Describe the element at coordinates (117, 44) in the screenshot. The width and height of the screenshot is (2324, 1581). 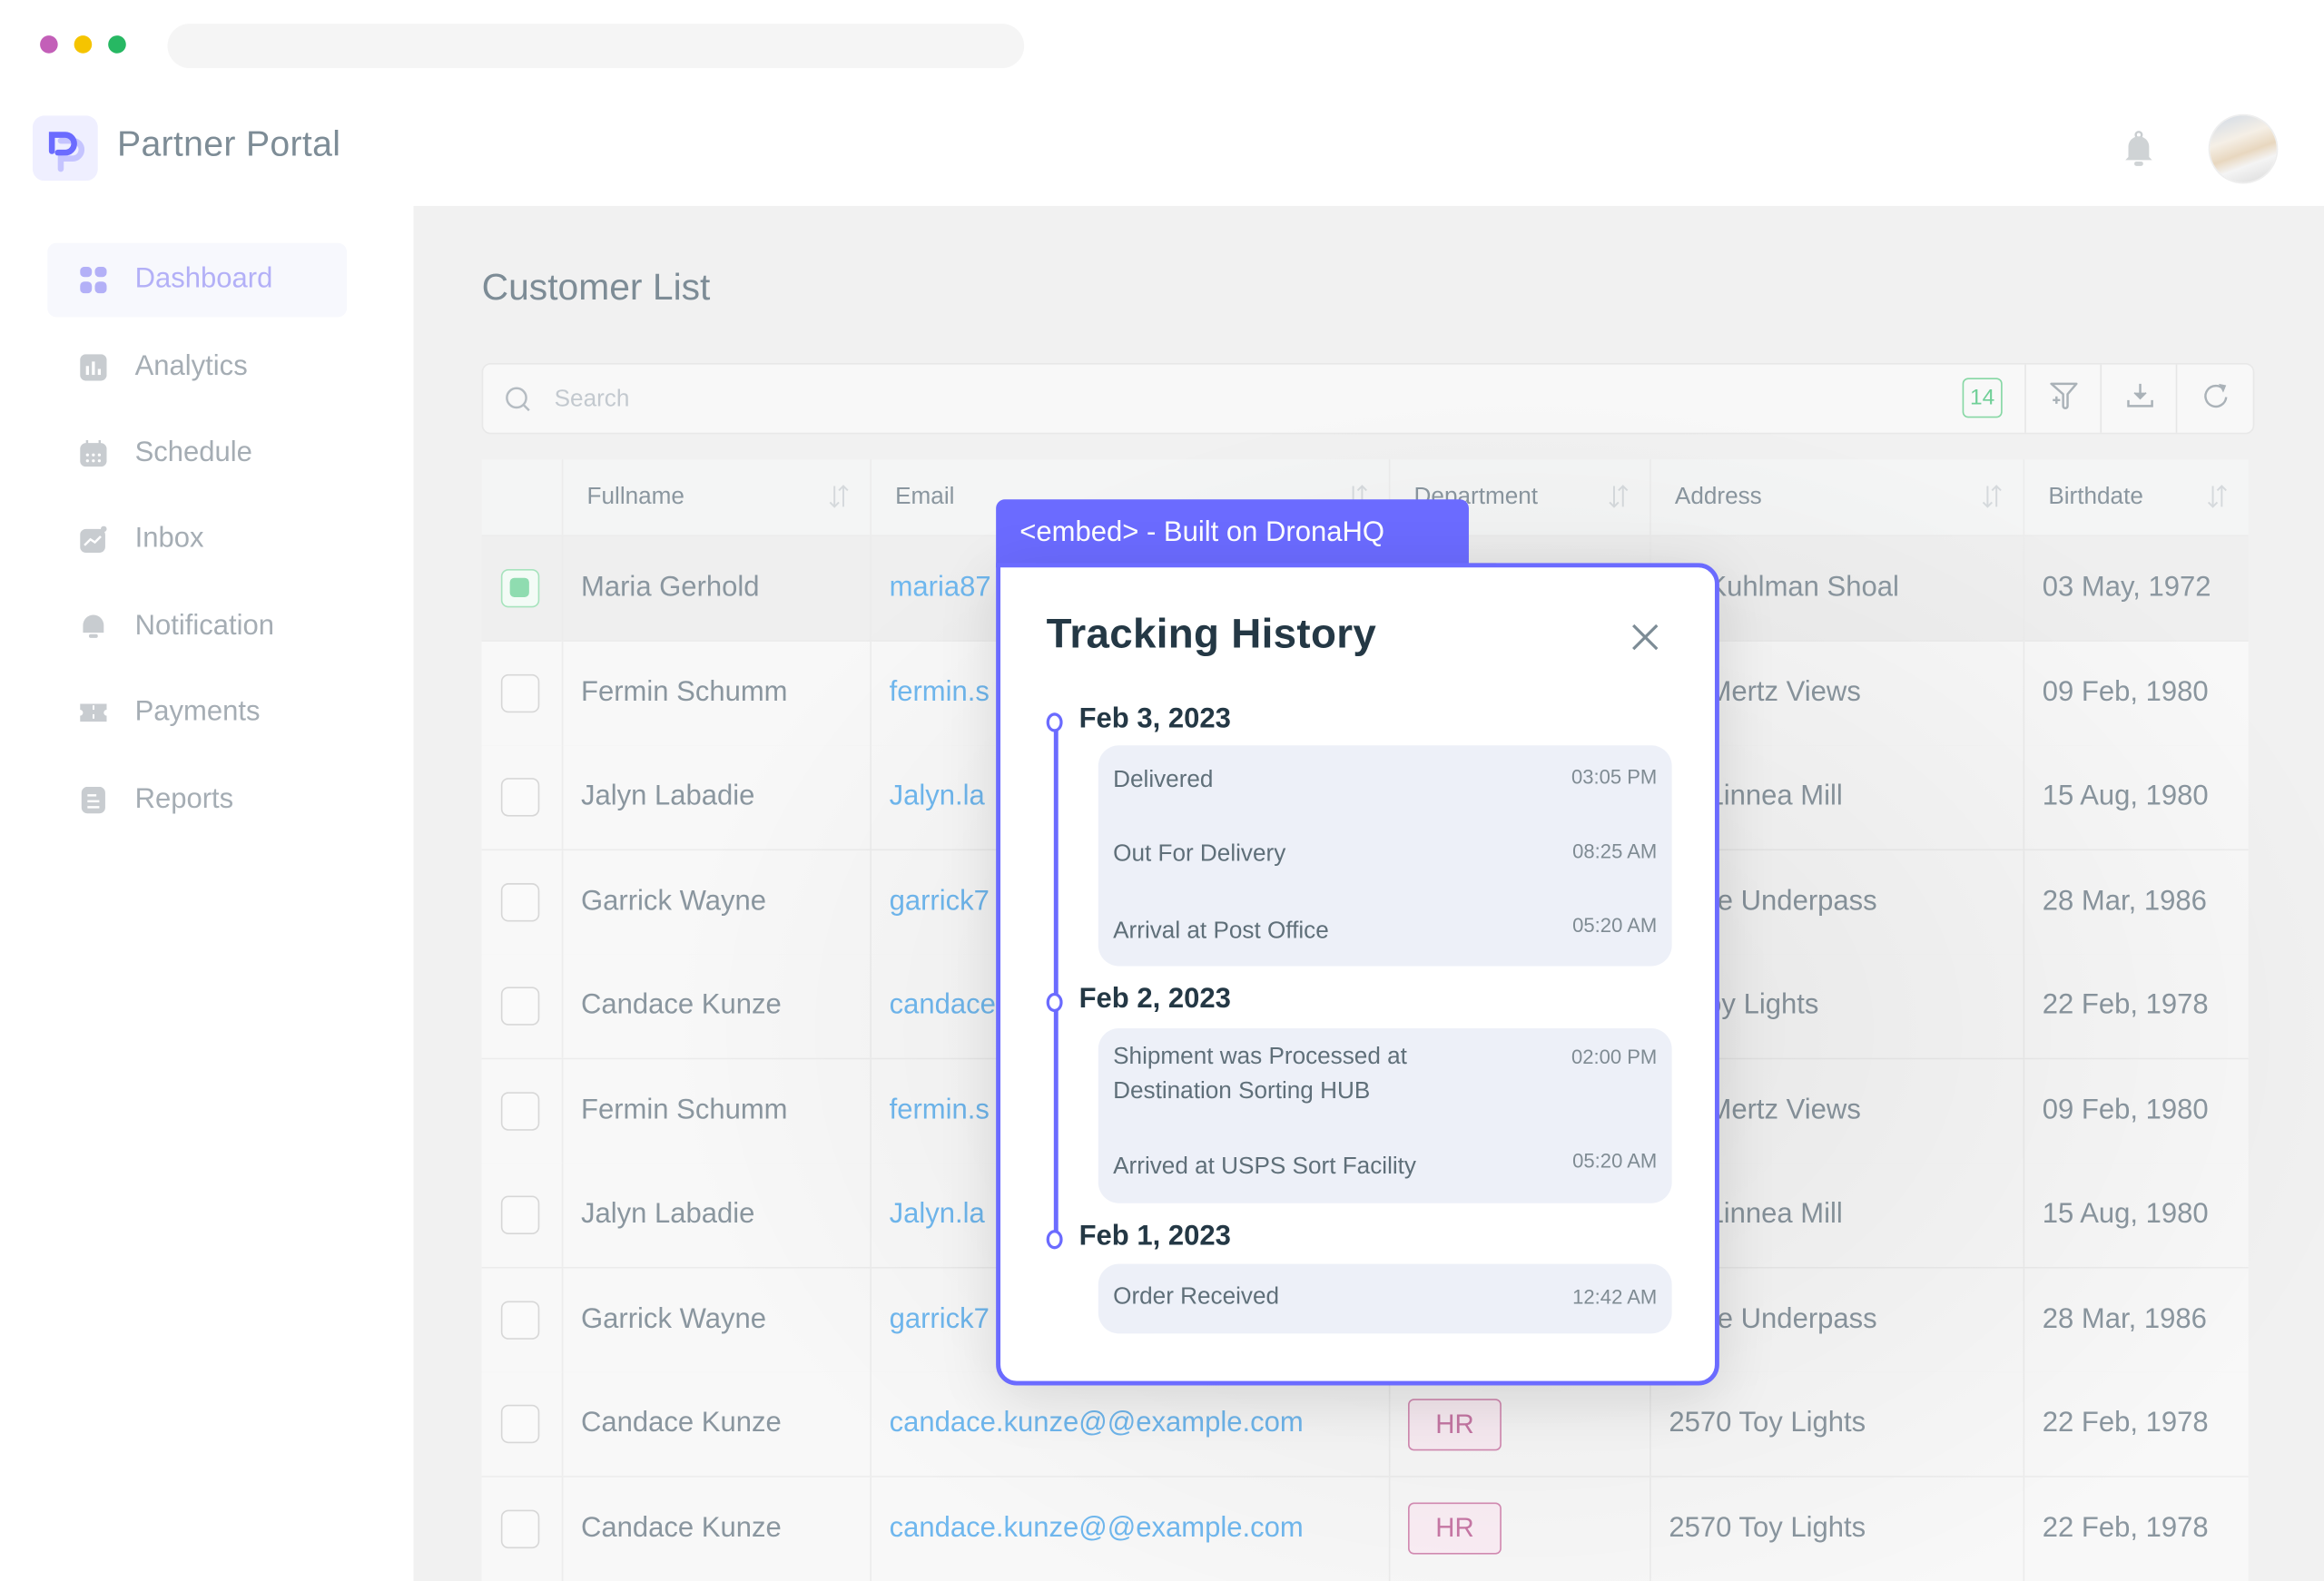
I see `maximize-window-dot` at that location.